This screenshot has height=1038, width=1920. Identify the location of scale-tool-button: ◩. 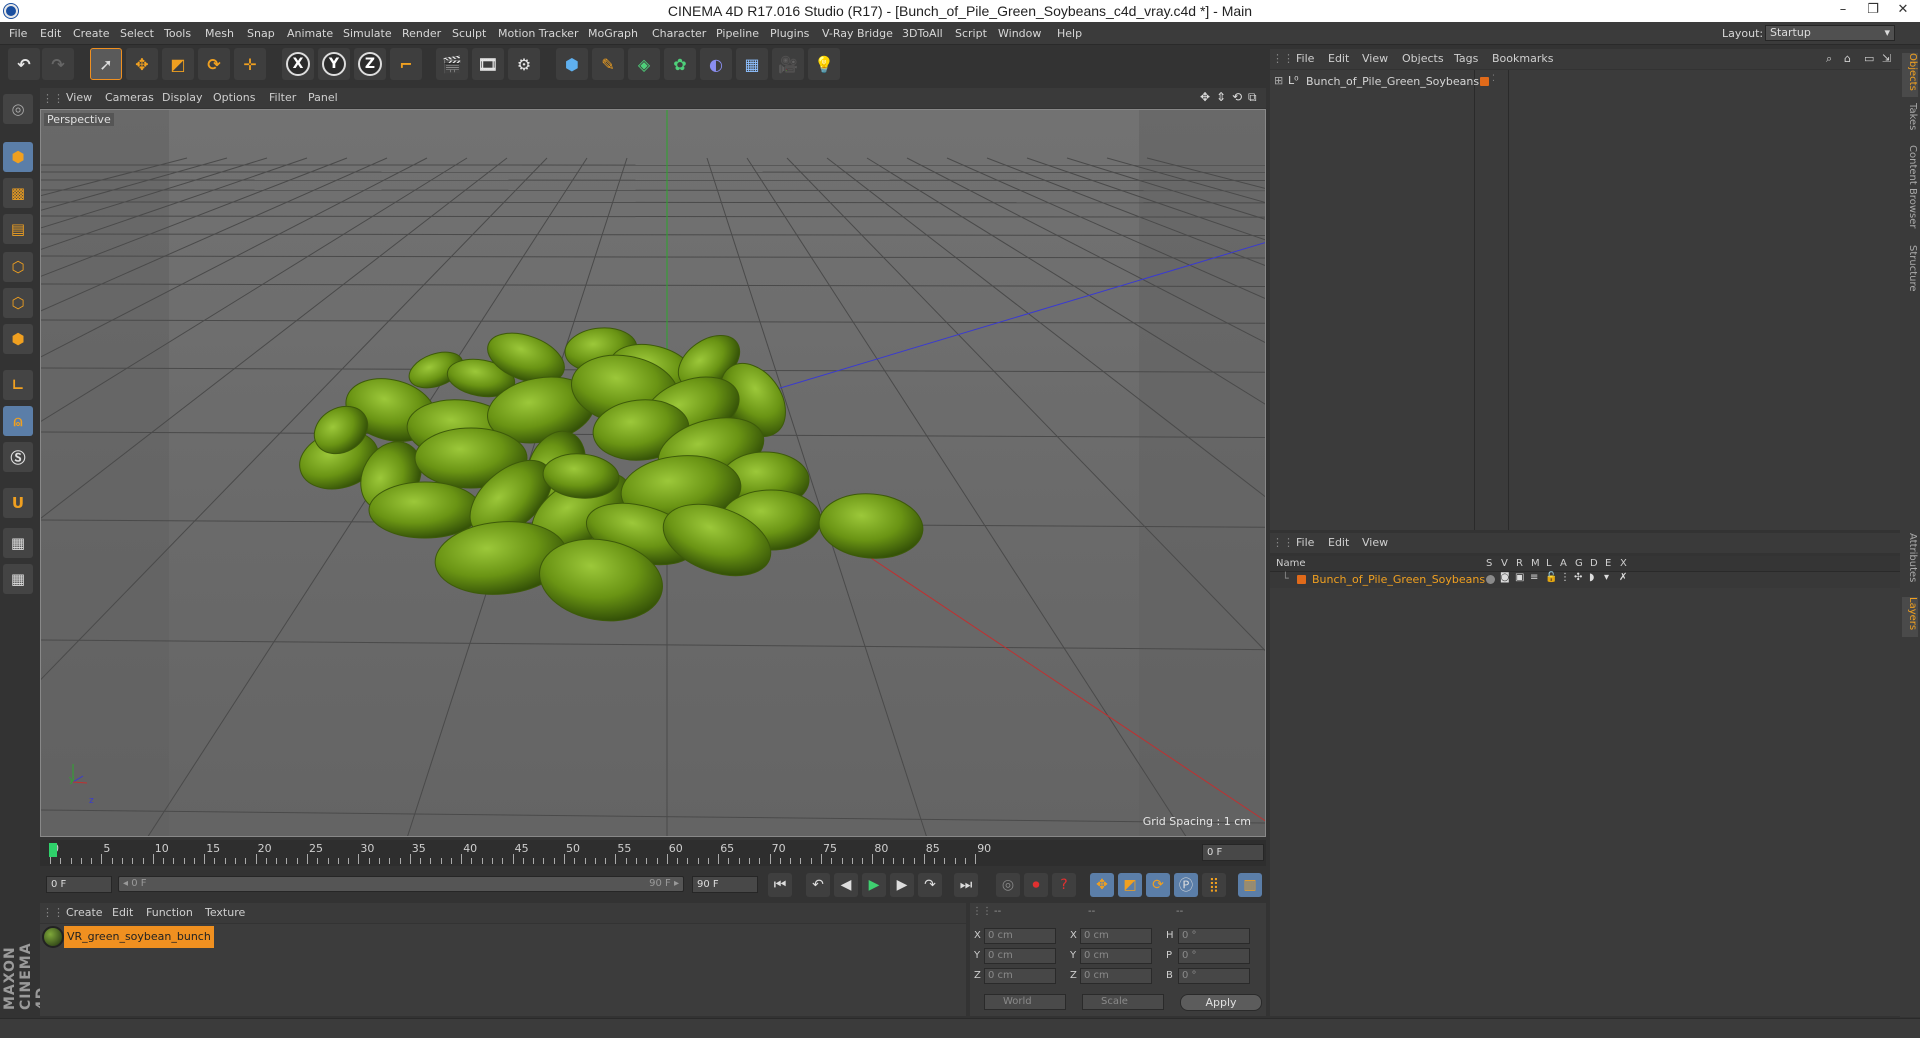
(178, 64).